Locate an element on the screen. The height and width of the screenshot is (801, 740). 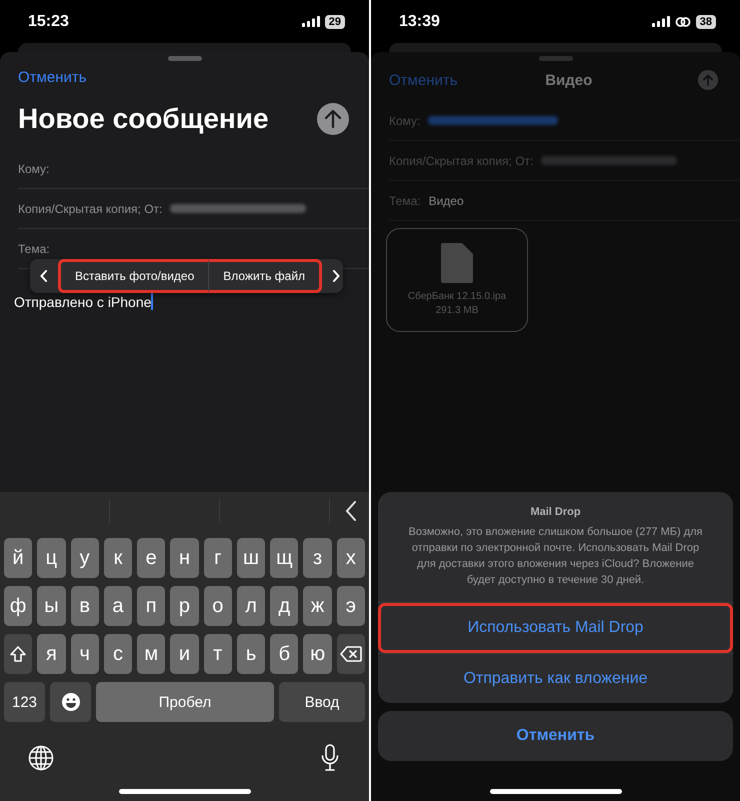
attachment-size: 291.3 MB is located at coordinates (457, 310).